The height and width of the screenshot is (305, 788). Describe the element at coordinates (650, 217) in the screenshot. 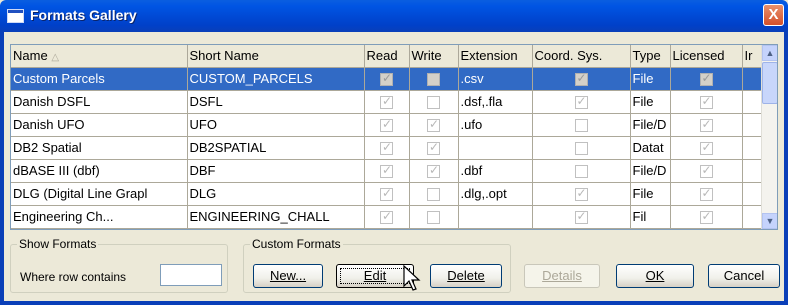

I see `cell-type: Fil` at that location.